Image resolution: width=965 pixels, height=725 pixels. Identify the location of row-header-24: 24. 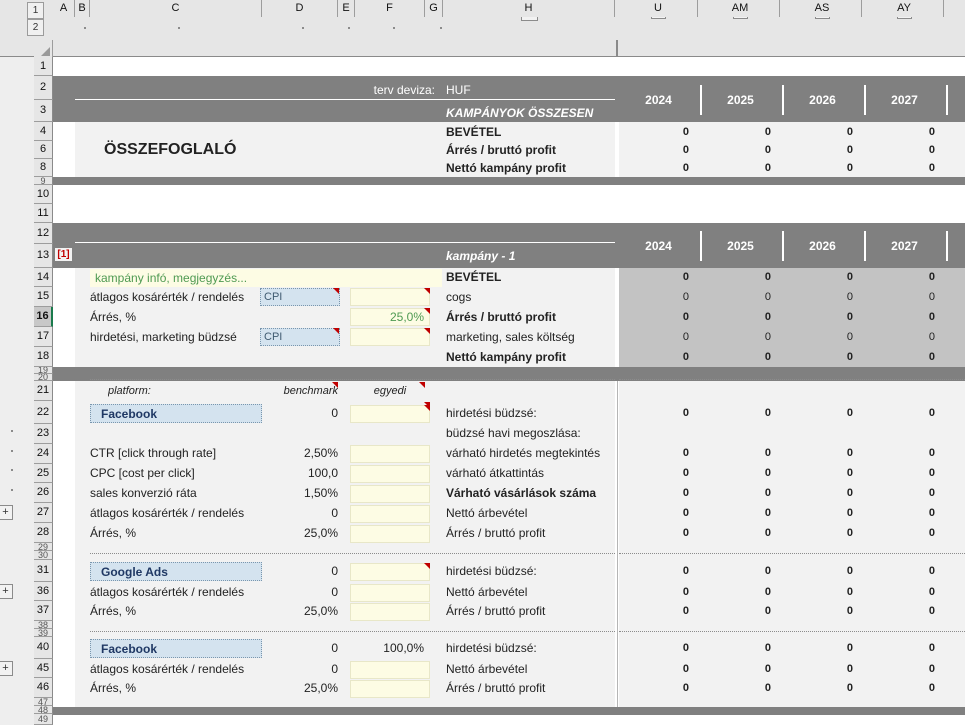
(43, 454).